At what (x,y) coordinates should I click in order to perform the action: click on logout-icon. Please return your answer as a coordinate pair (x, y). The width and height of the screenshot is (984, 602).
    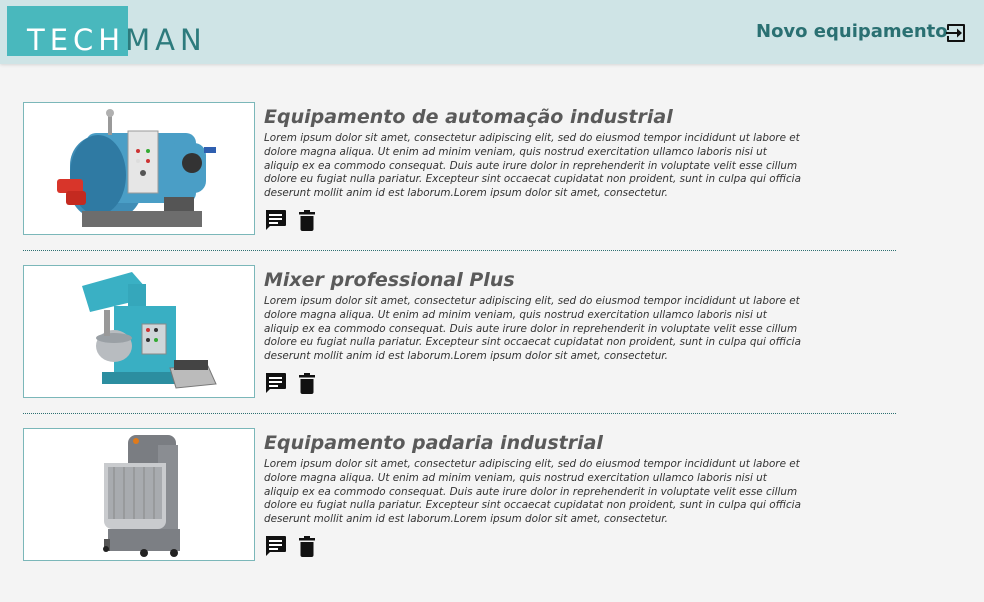
    Looking at the image, I should click on (956, 33).